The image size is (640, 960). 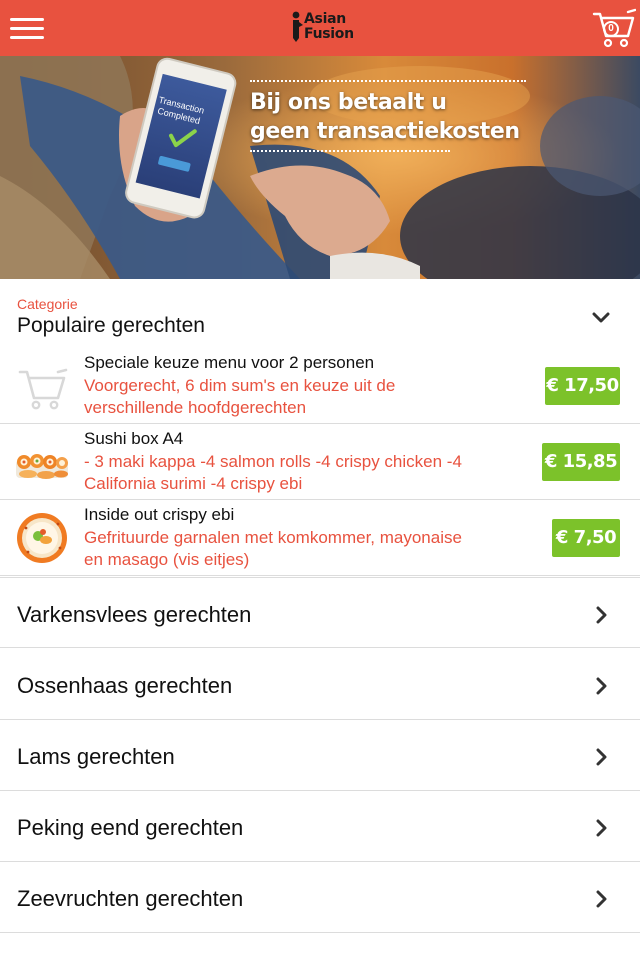 What do you see at coordinates (320, 612) in the screenshot?
I see `category-row-varkensvlees: Varkensvlees gerechten` at bounding box center [320, 612].